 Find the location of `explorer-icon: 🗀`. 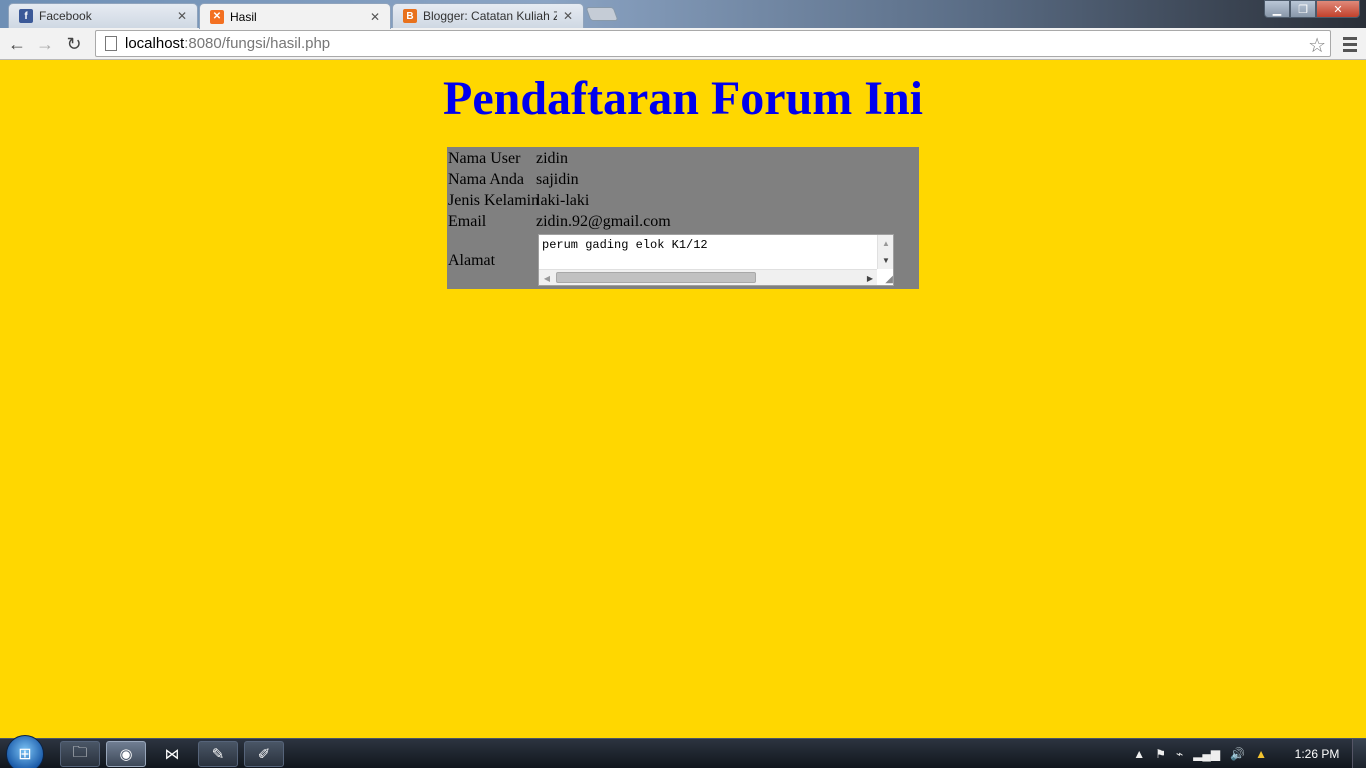

explorer-icon: 🗀 is located at coordinates (80, 754).